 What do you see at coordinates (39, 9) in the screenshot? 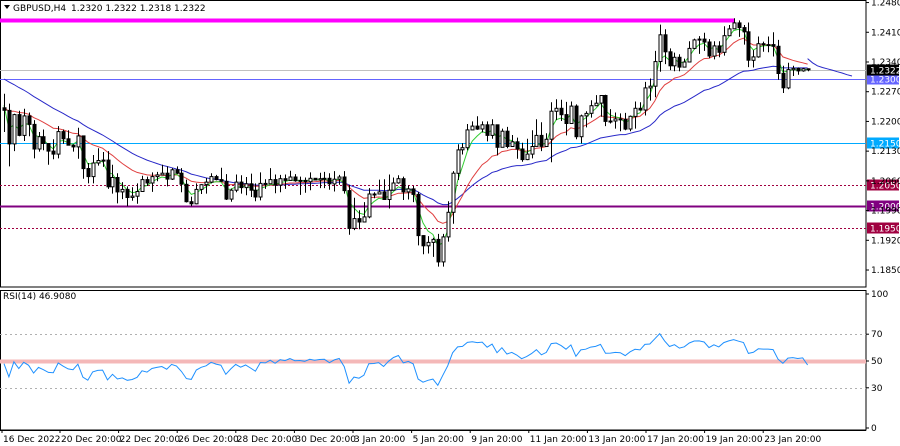
I see `symbol-label: GBPUSD,H4` at bounding box center [39, 9].